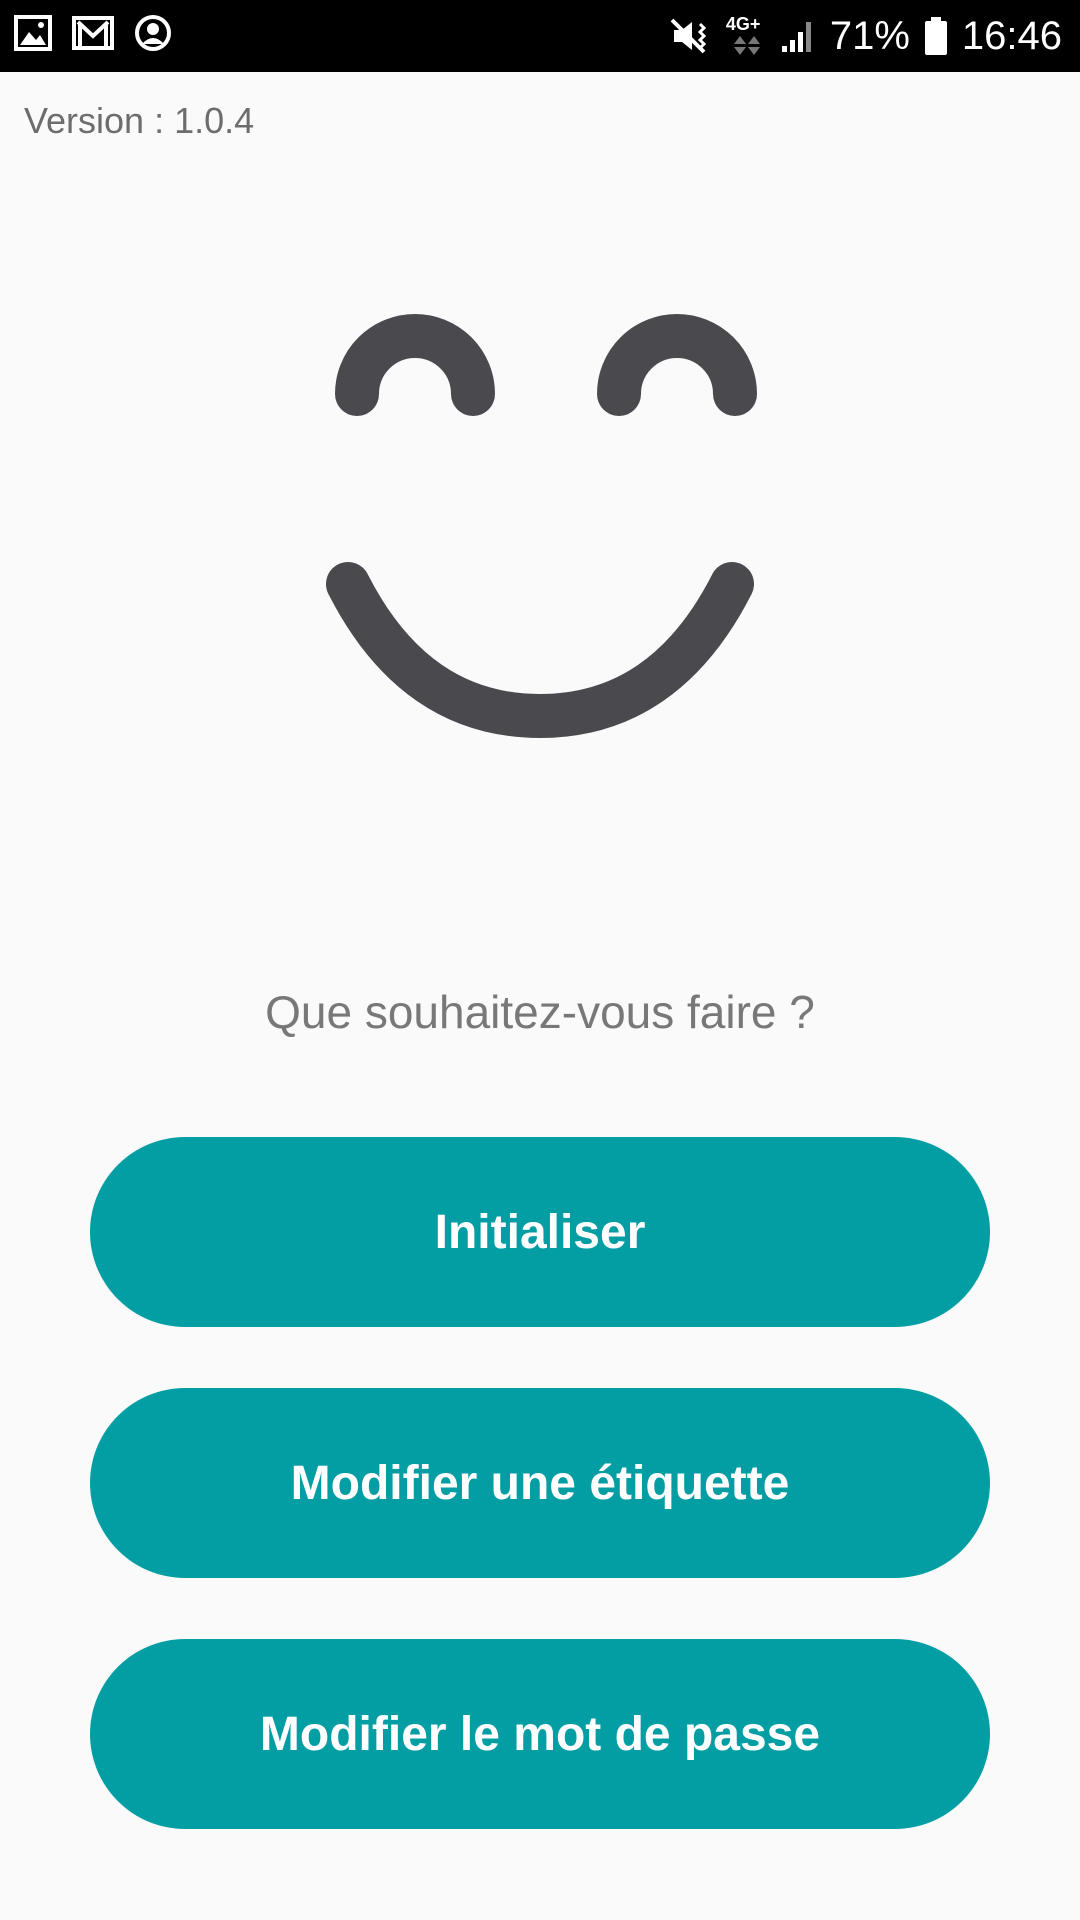 This screenshot has height=1920, width=1080. What do you see at coordinates (691, 36) in the screenshot?
I see `mute-vibrate-icon` at bounding box center [691, 36].